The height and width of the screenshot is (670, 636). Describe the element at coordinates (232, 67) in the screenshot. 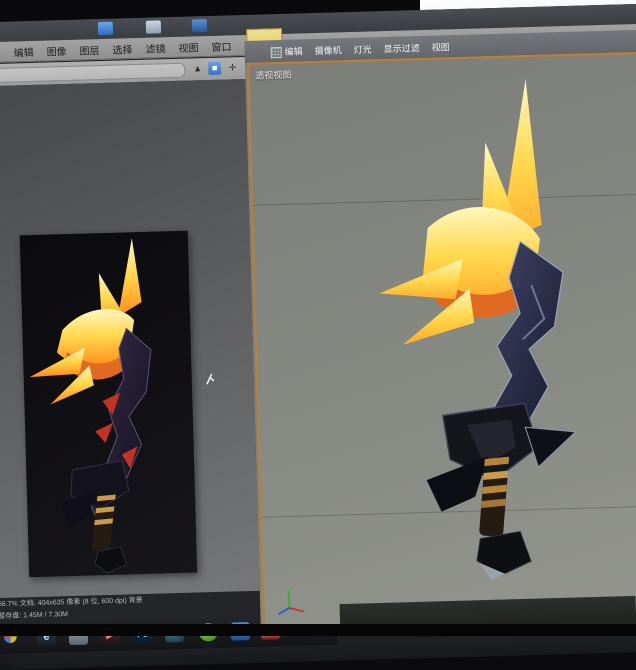

I see `move-tool-icon: ✛` at that location.